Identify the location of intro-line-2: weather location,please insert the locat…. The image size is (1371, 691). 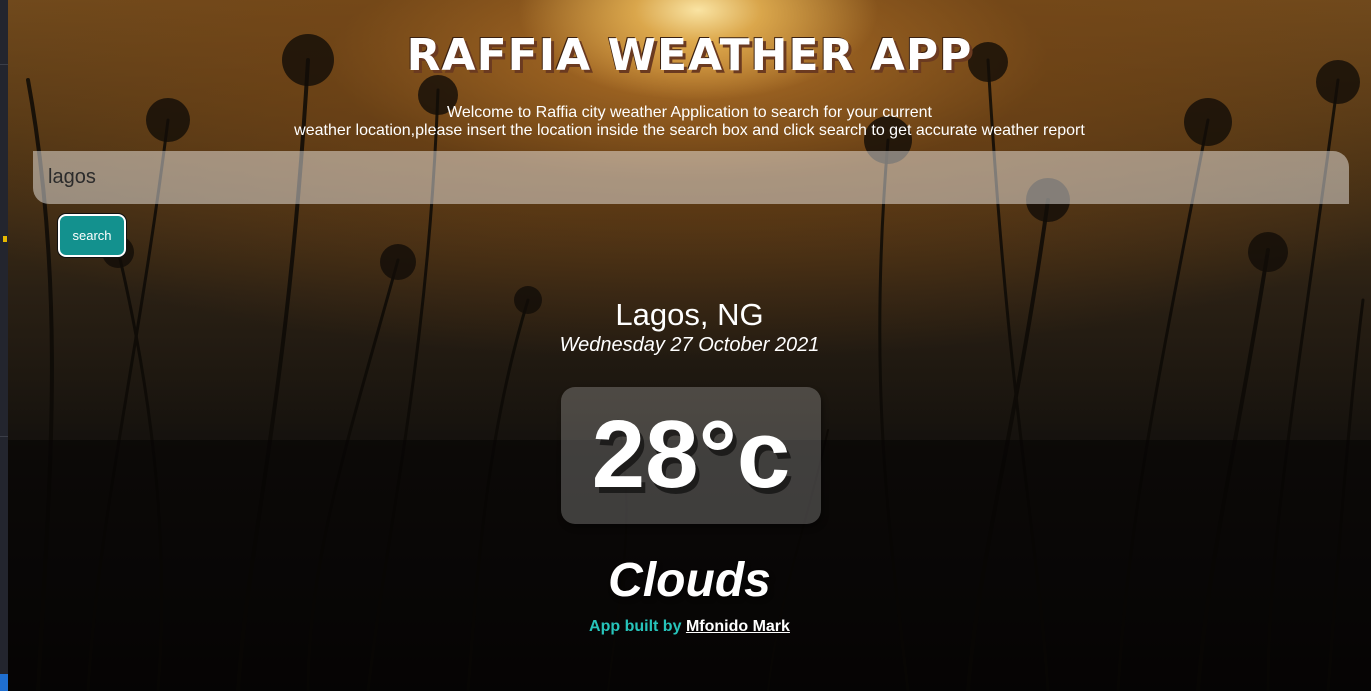
(689, 130).